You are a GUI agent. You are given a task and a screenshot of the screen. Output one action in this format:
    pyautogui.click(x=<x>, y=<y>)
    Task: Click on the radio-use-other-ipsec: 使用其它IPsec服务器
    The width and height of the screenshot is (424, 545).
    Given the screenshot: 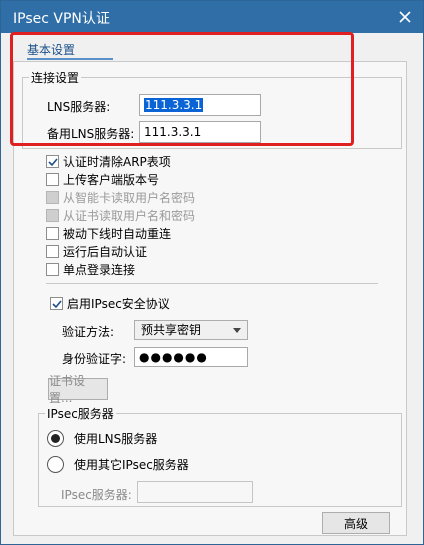 What is the action you would take?
    pyautogui.click(x=118, y=464)
    